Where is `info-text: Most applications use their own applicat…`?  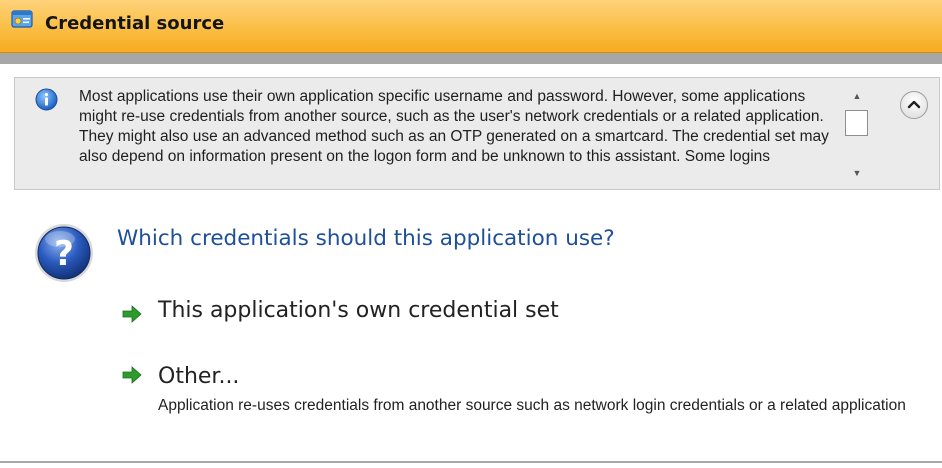
info-text: Most applications use their own applicat… is located at coordinates (454, 126).